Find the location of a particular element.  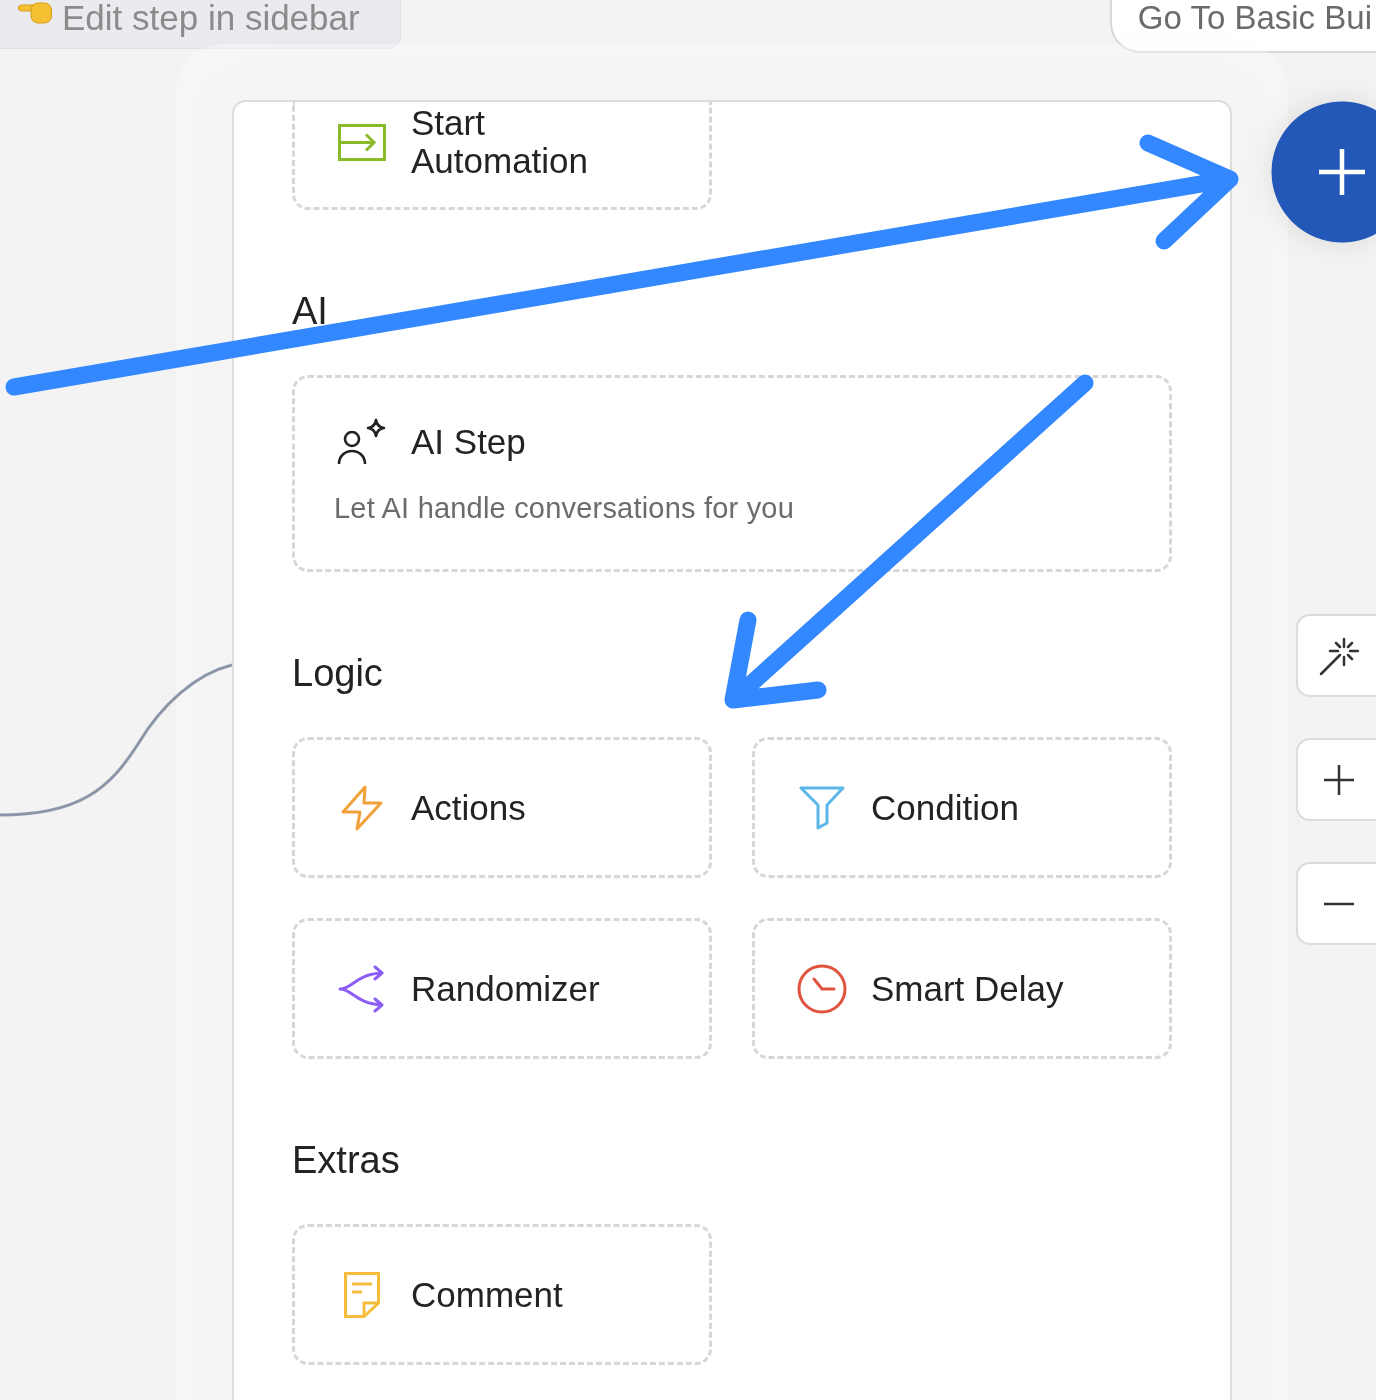

magic-wand-button is located at coordinates (1336, 655).